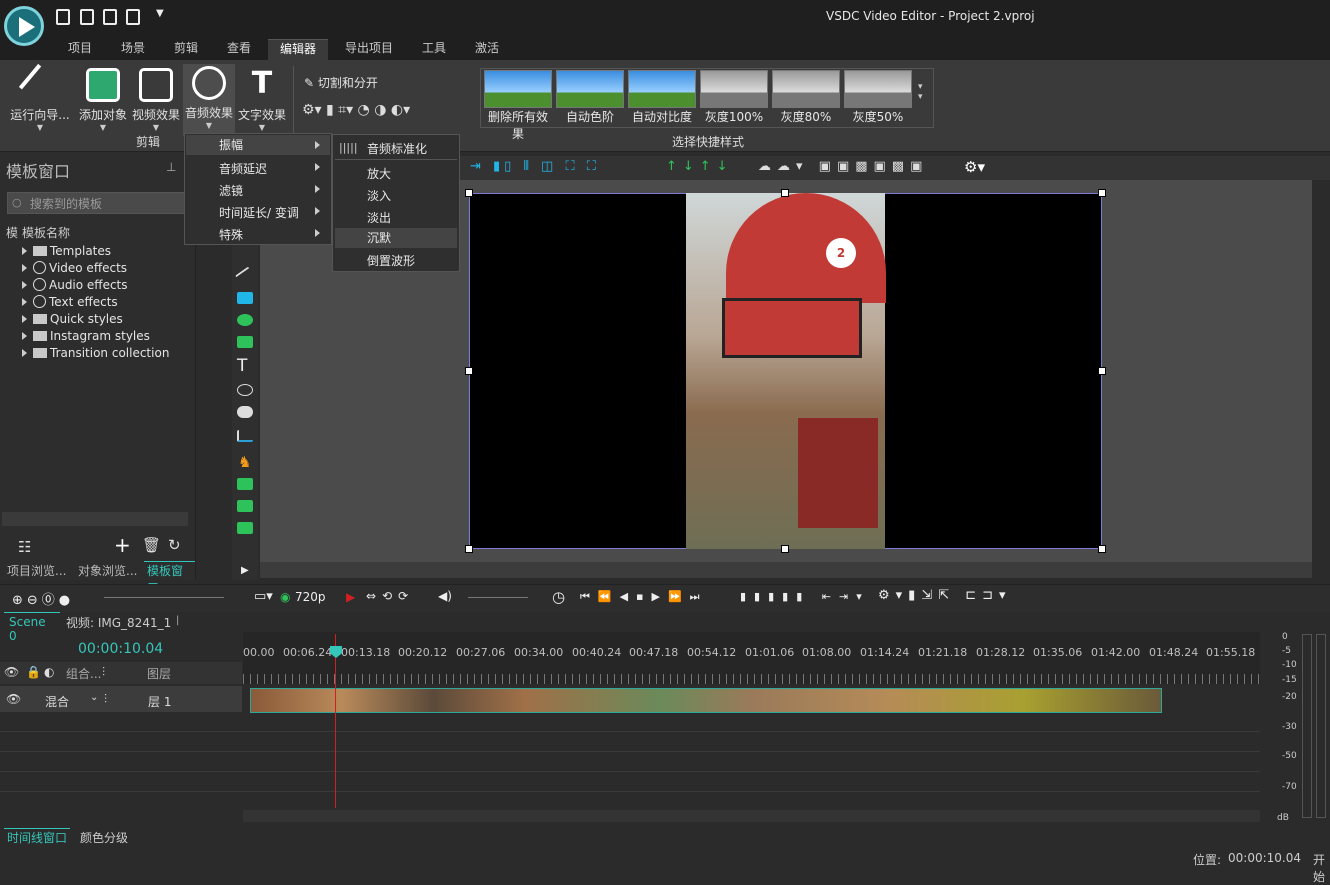 This screenshot has width=1330, height=885. Describe the element at coordinates (263, 596) in the screenshot. I see `preview-mode-icon: ▭▾` at that location.